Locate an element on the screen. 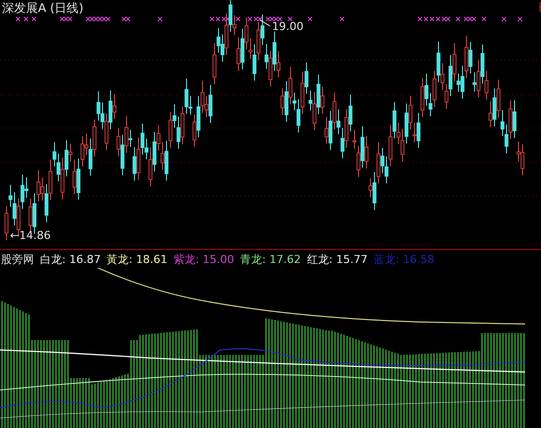 This screenshot has width=541, height=428. chart-title: 深发展A (日线) is located at coordinates (43, 8).